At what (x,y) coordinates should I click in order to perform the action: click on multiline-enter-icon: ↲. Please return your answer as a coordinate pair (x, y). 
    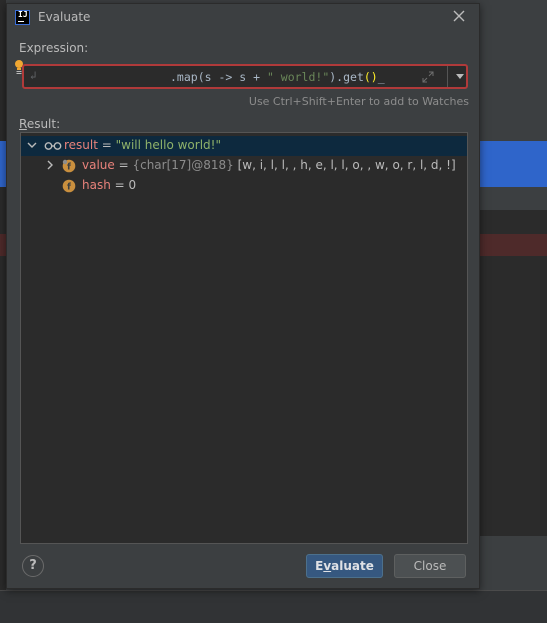
    Looking at the image, I should click on (33, 75).